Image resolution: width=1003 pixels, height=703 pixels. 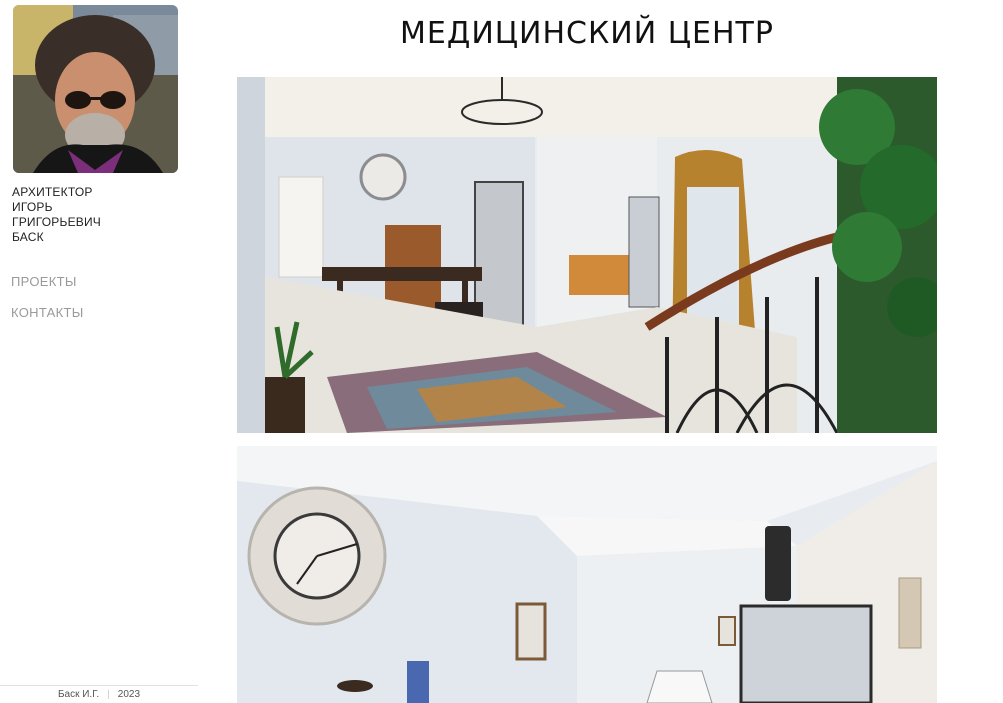 I want to click on page-title: МЕДИЦИНСКИЙ ЦЕНТР, so click(x=587, y=33).